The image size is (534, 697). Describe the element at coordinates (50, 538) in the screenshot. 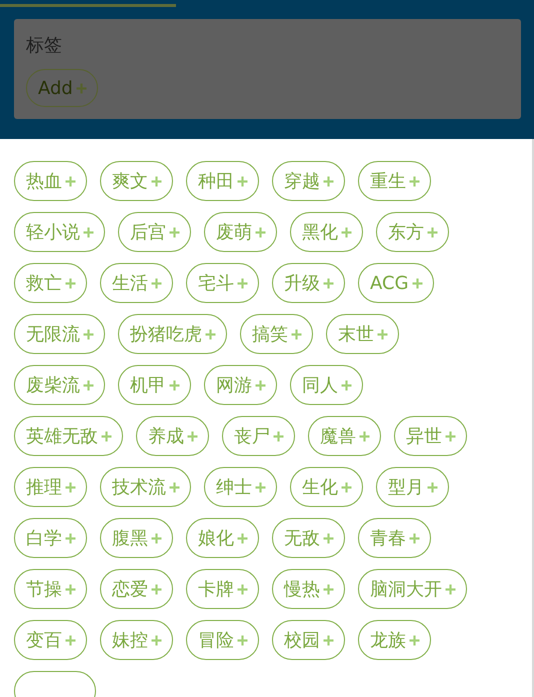

I see `tag-chip: 白学` at that location.